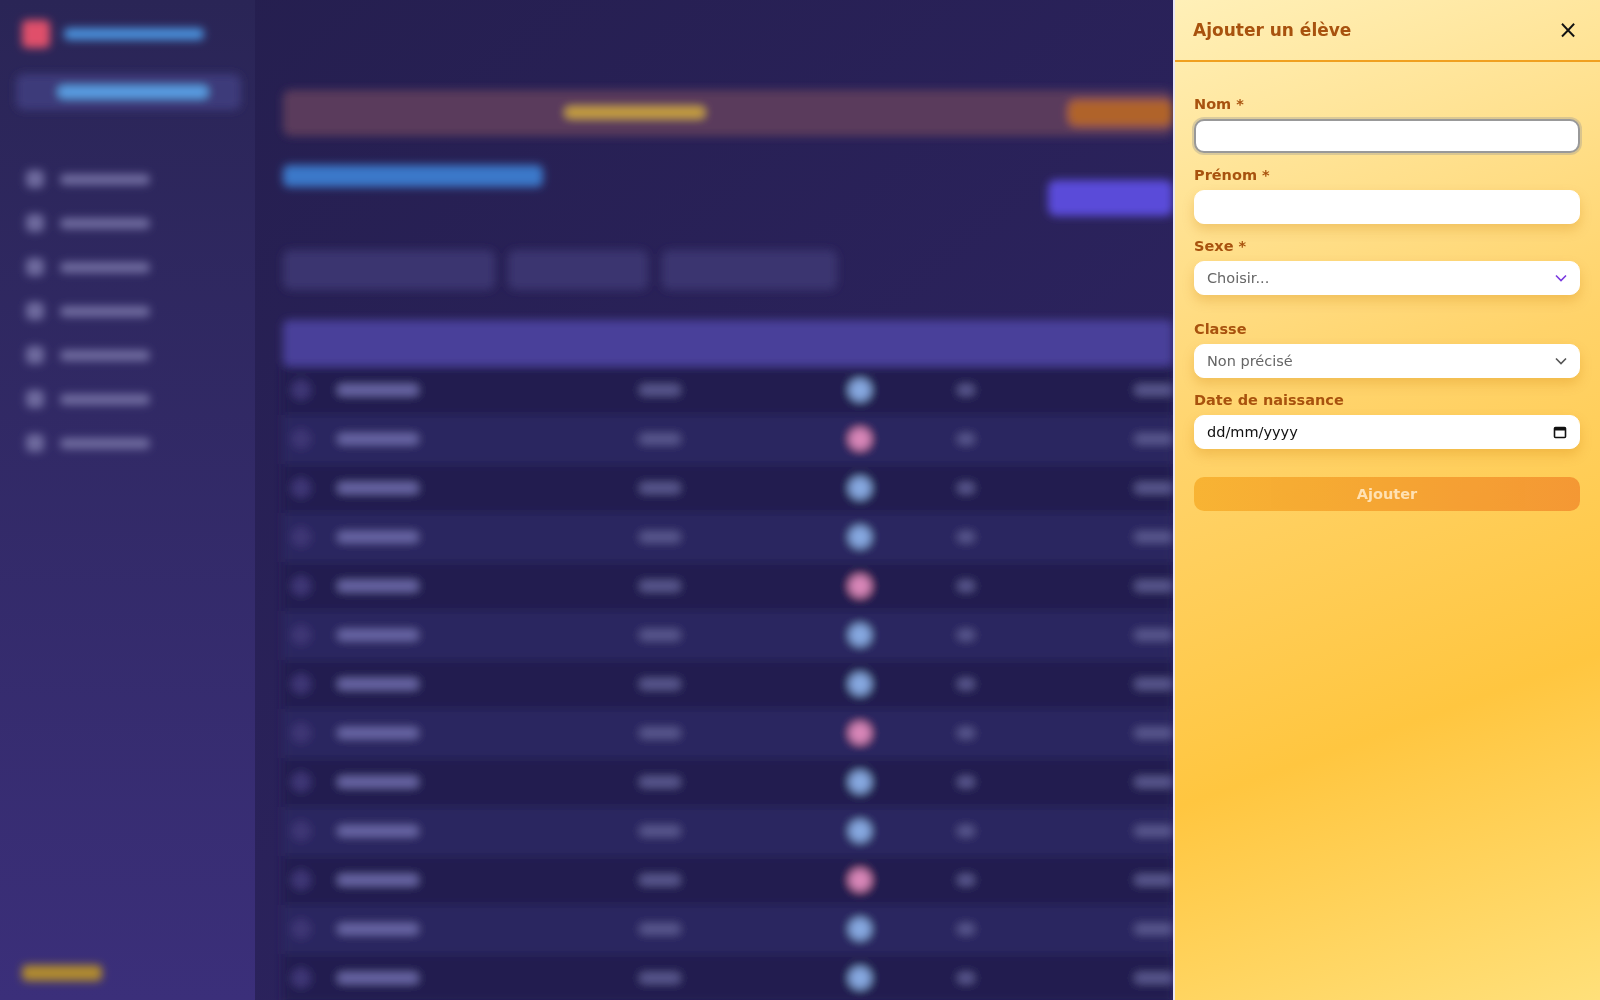 This screenshot has width=1600, height=1000. What do you see at coordinates (1387, 136) in the screenshot?
I see `input-field` at bounding box center [1387, 136].